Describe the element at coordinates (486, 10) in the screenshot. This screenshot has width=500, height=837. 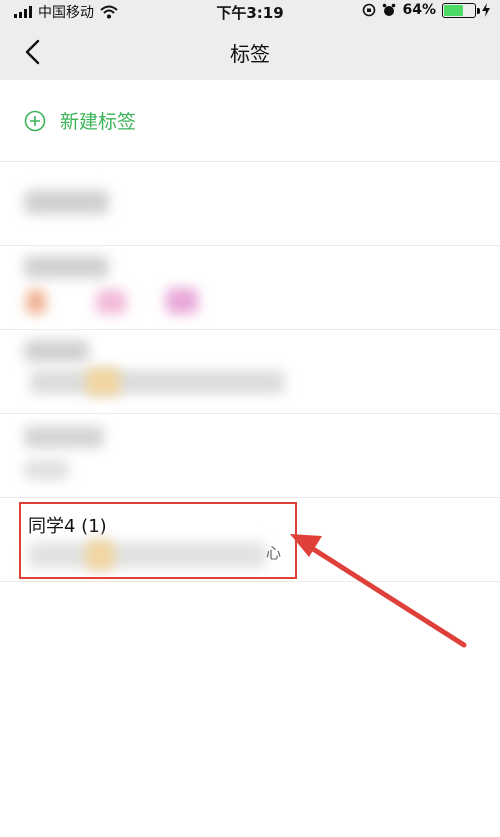
I see `charging-icon` at that location.